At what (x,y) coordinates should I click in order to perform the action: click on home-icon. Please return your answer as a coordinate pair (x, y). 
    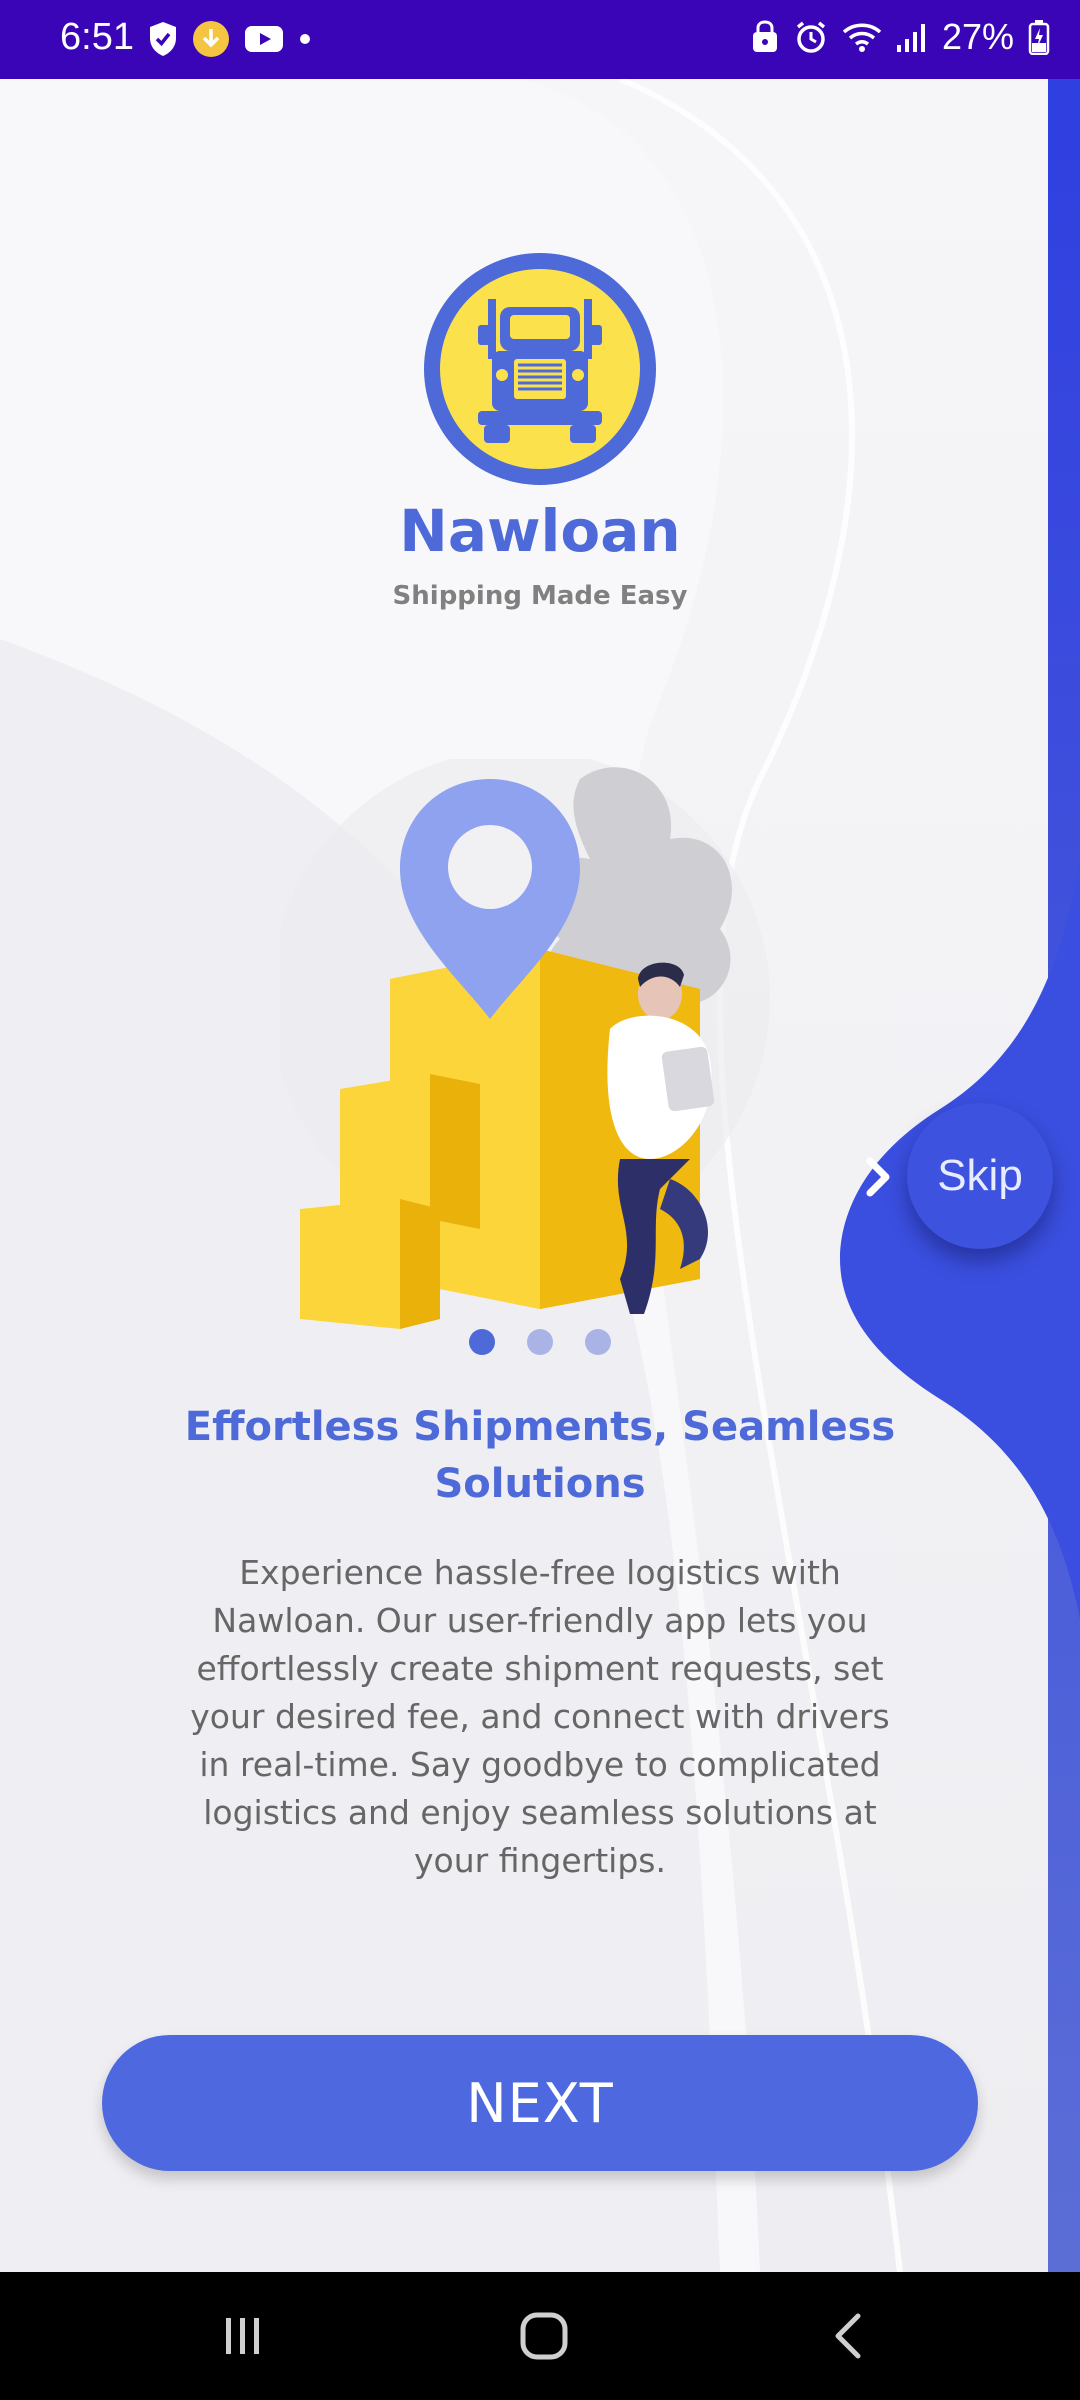
    Looking at the image, I should click on (544, 2336).